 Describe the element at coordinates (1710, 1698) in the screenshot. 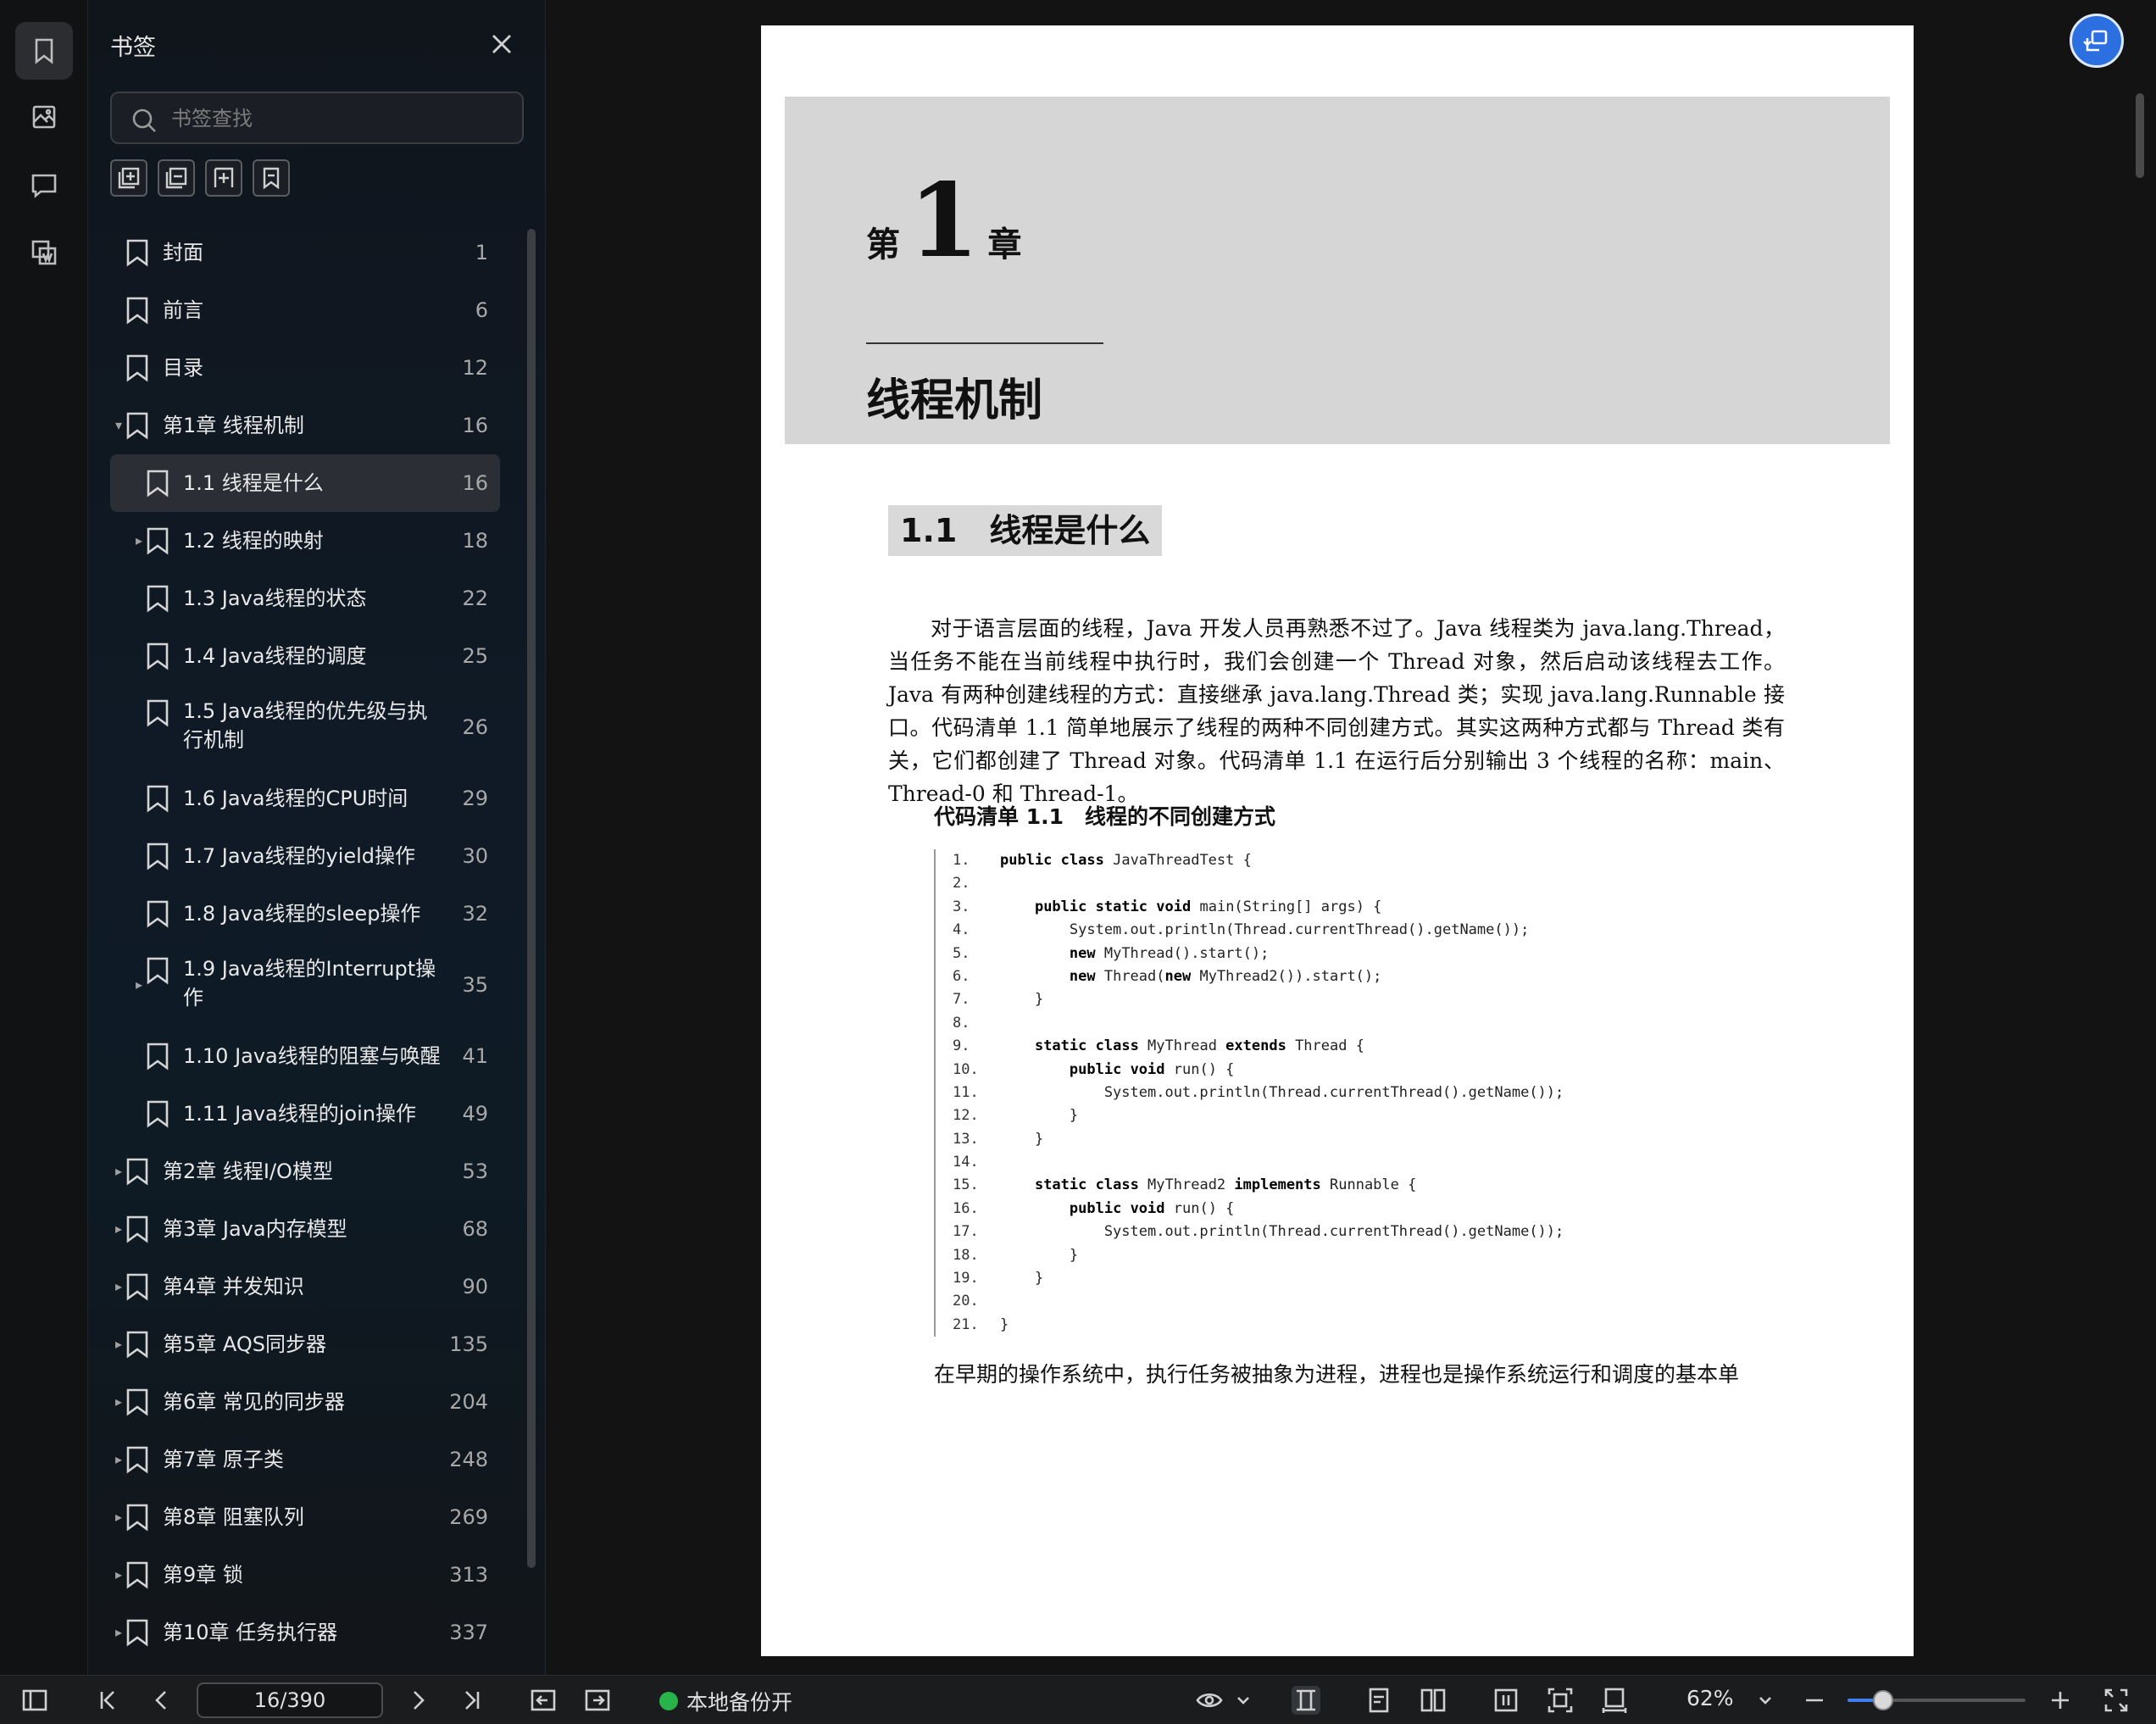

I see `zoom-value: 62%` at that location.